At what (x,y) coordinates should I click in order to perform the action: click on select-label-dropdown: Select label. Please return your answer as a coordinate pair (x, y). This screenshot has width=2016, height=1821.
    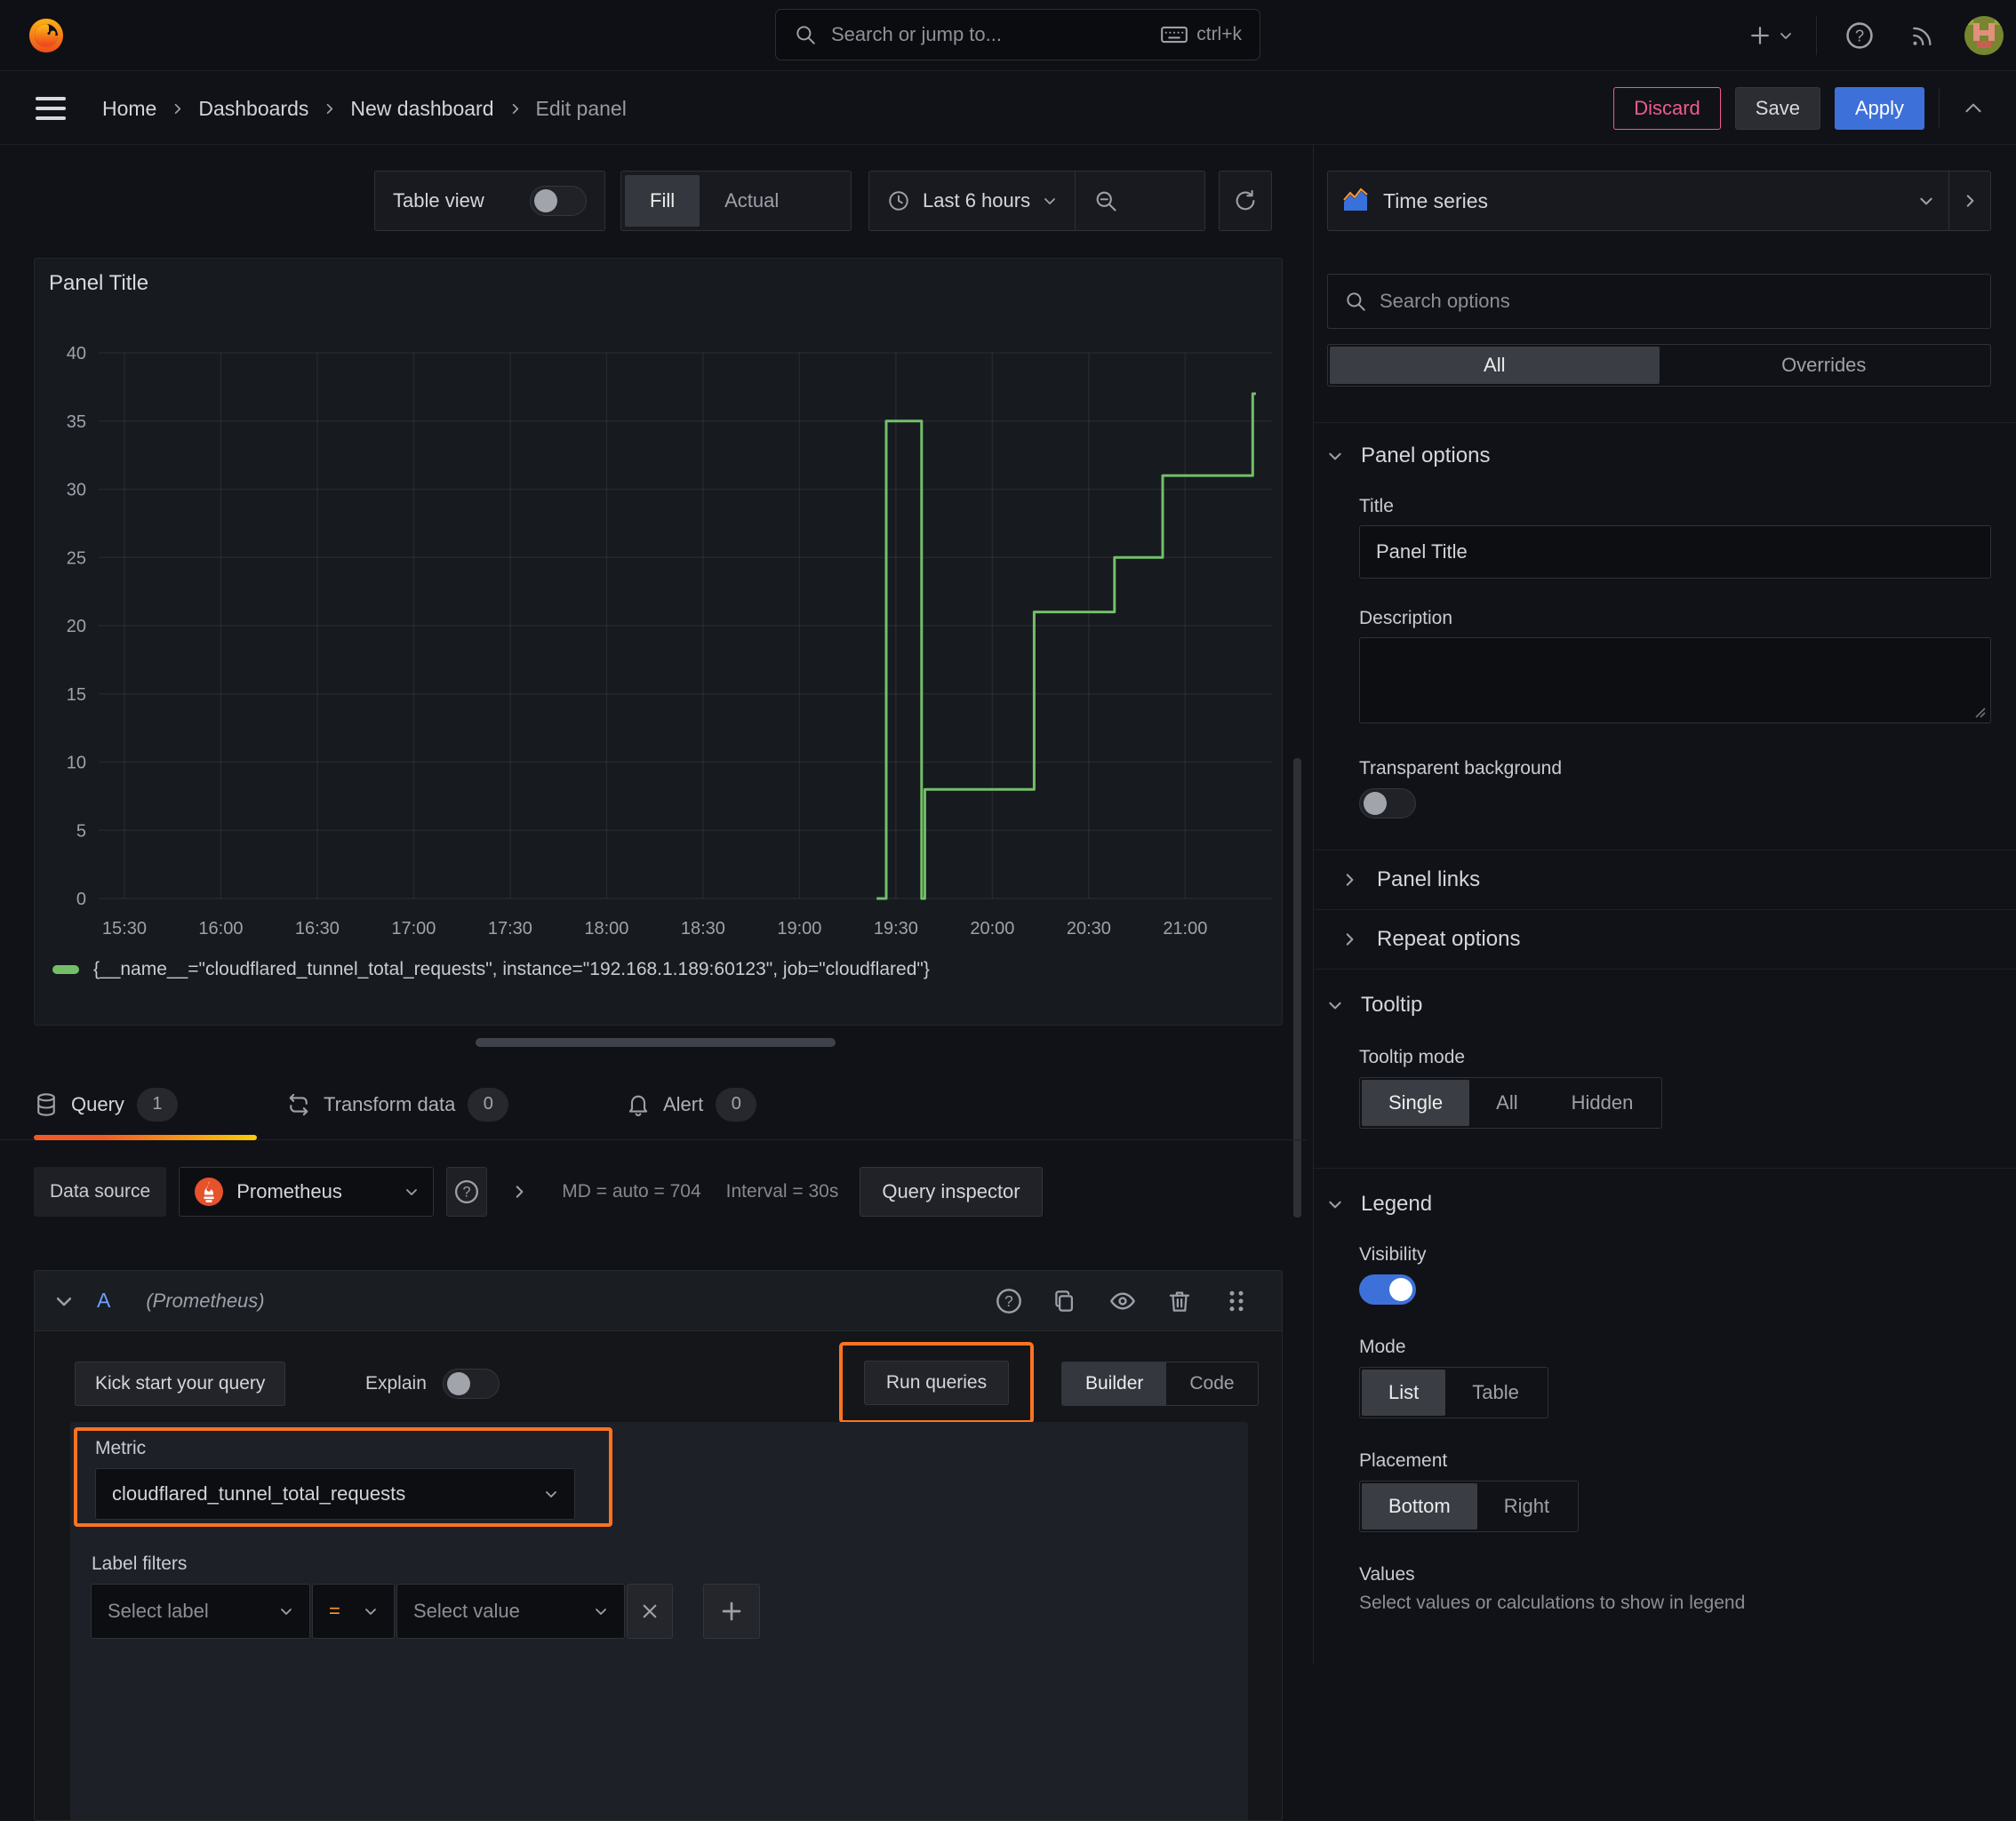
    Looking at the image, I should click on (200, 1611).